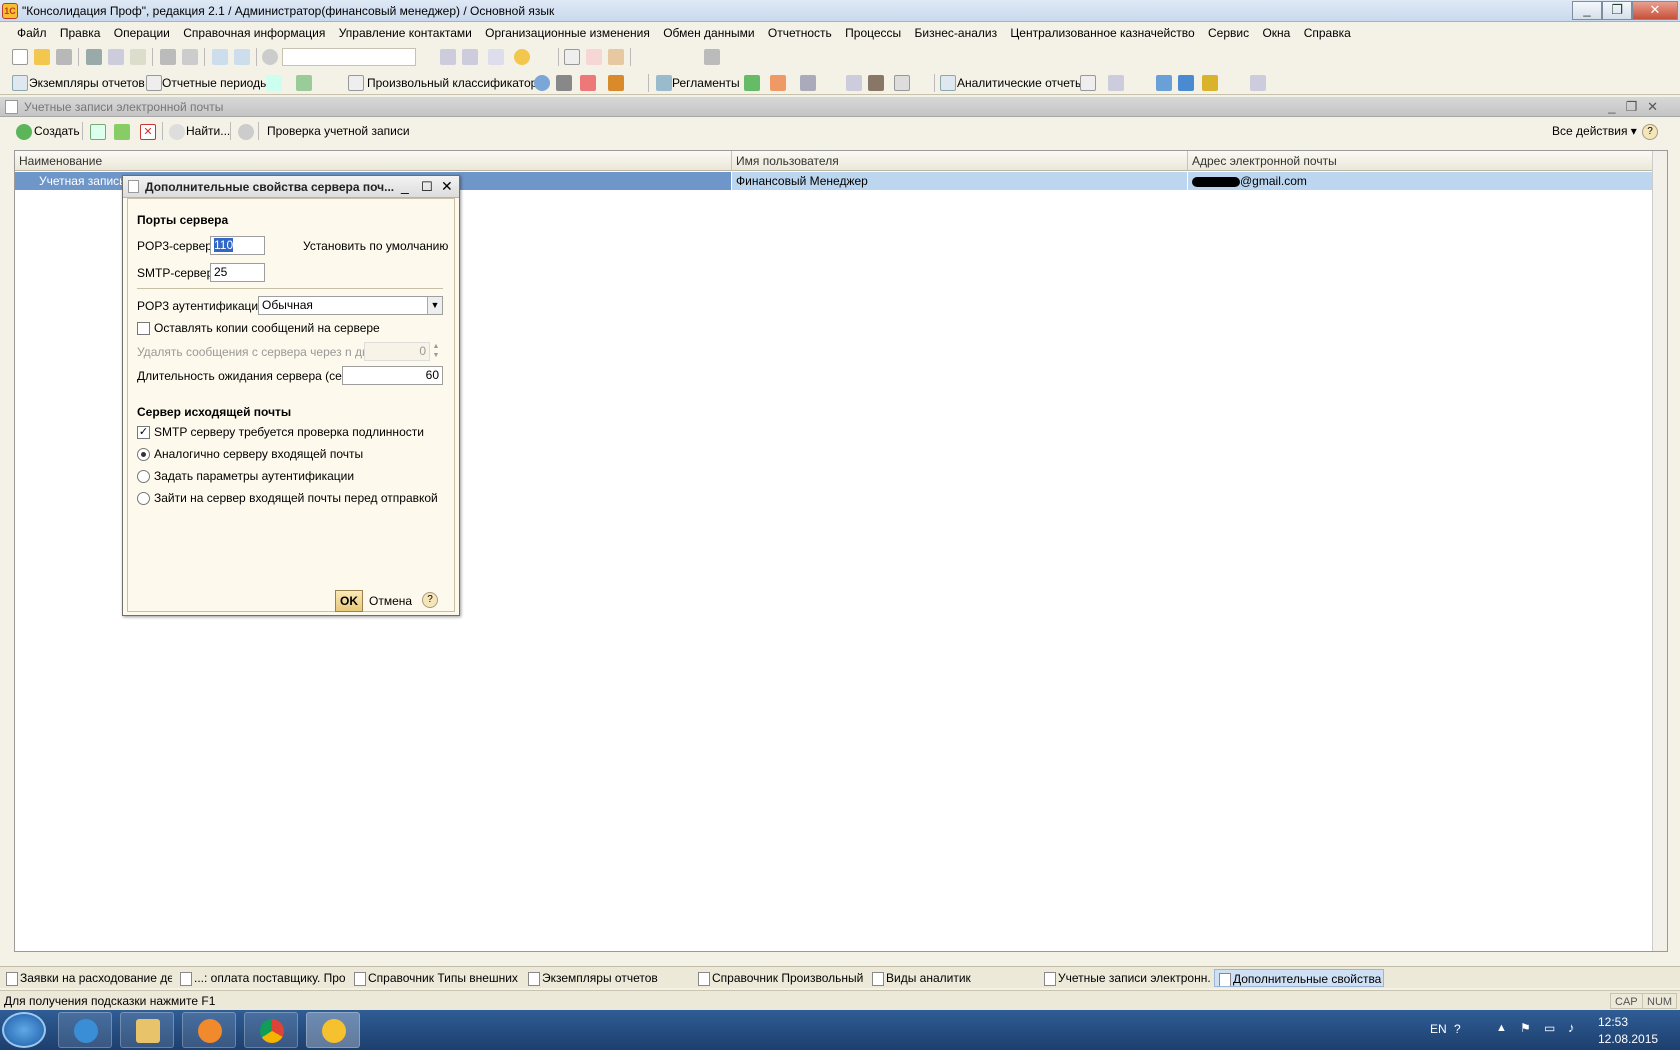 This screenshot has height=1050, width=1680. What do you see at coordinates (436, 351) in the screenshot?
I see `days-stepper: ▲ ▼` at bounding box center [436, 351].